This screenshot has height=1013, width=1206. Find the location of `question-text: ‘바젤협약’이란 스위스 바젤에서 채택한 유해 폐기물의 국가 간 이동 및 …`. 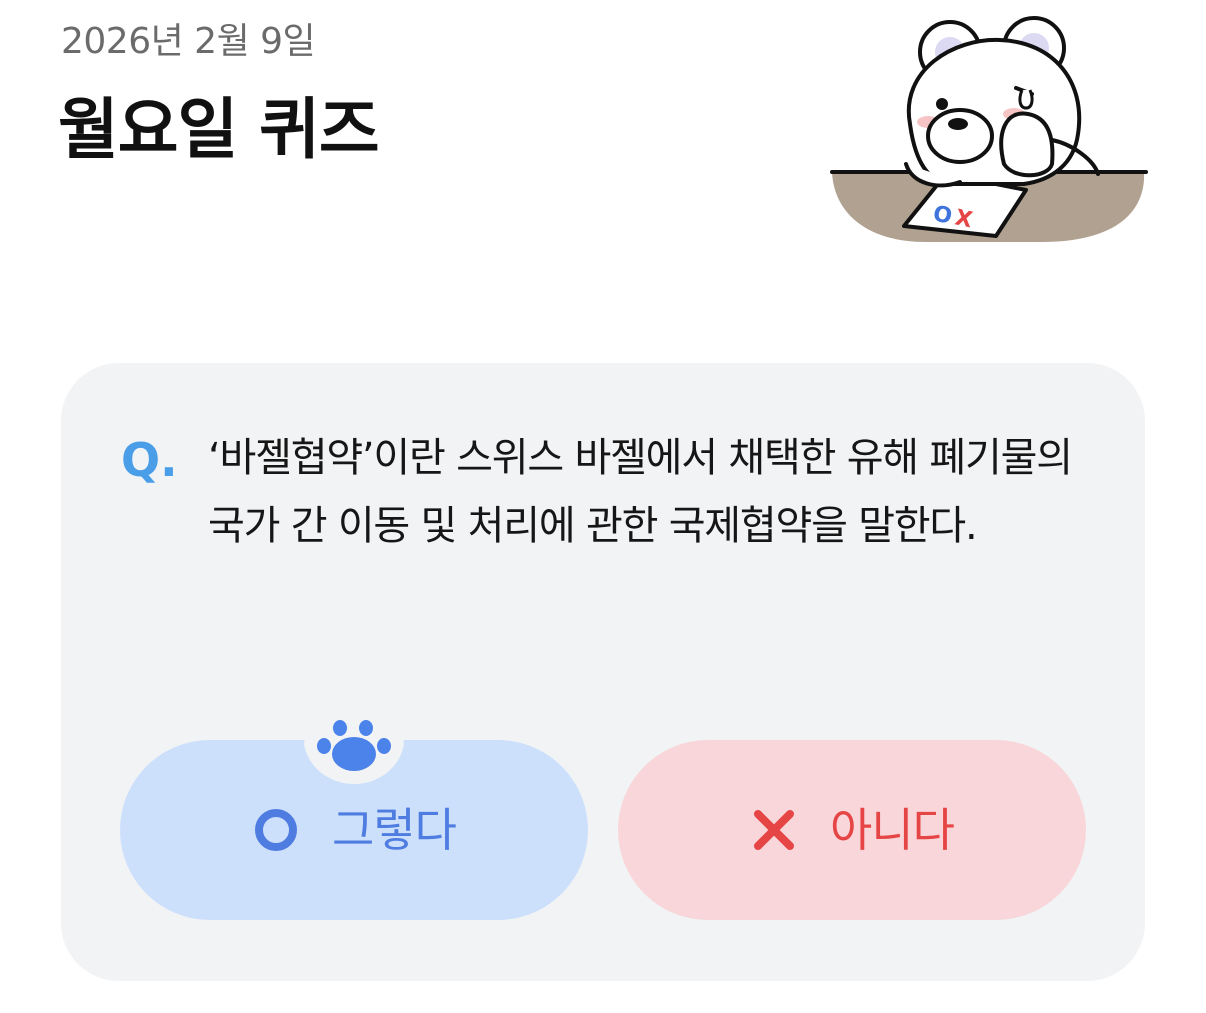

question-text: ‘바젤협약’이란 스위스 바젤에서 채택한 유해 폐기물의 국가 간 이동 및 … is located at coordinates (640, 492).